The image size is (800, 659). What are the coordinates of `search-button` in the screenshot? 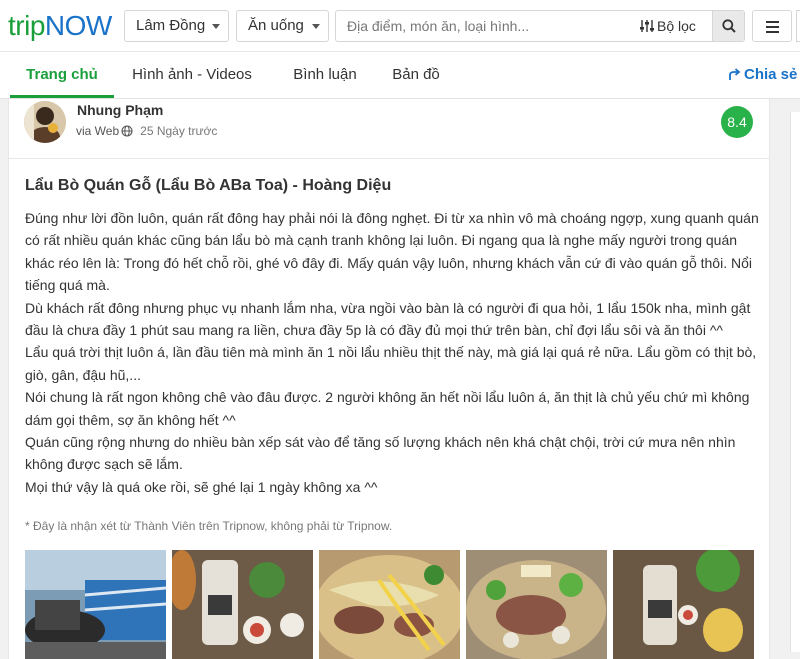 It's located at (728, 26).